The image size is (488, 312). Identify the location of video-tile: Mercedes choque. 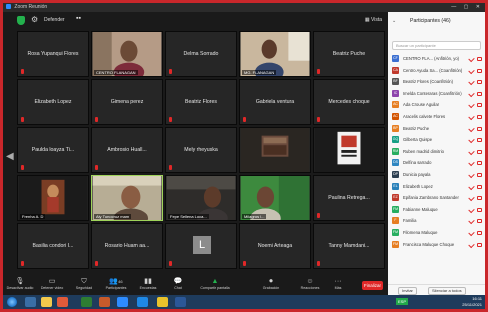
(349, 102).